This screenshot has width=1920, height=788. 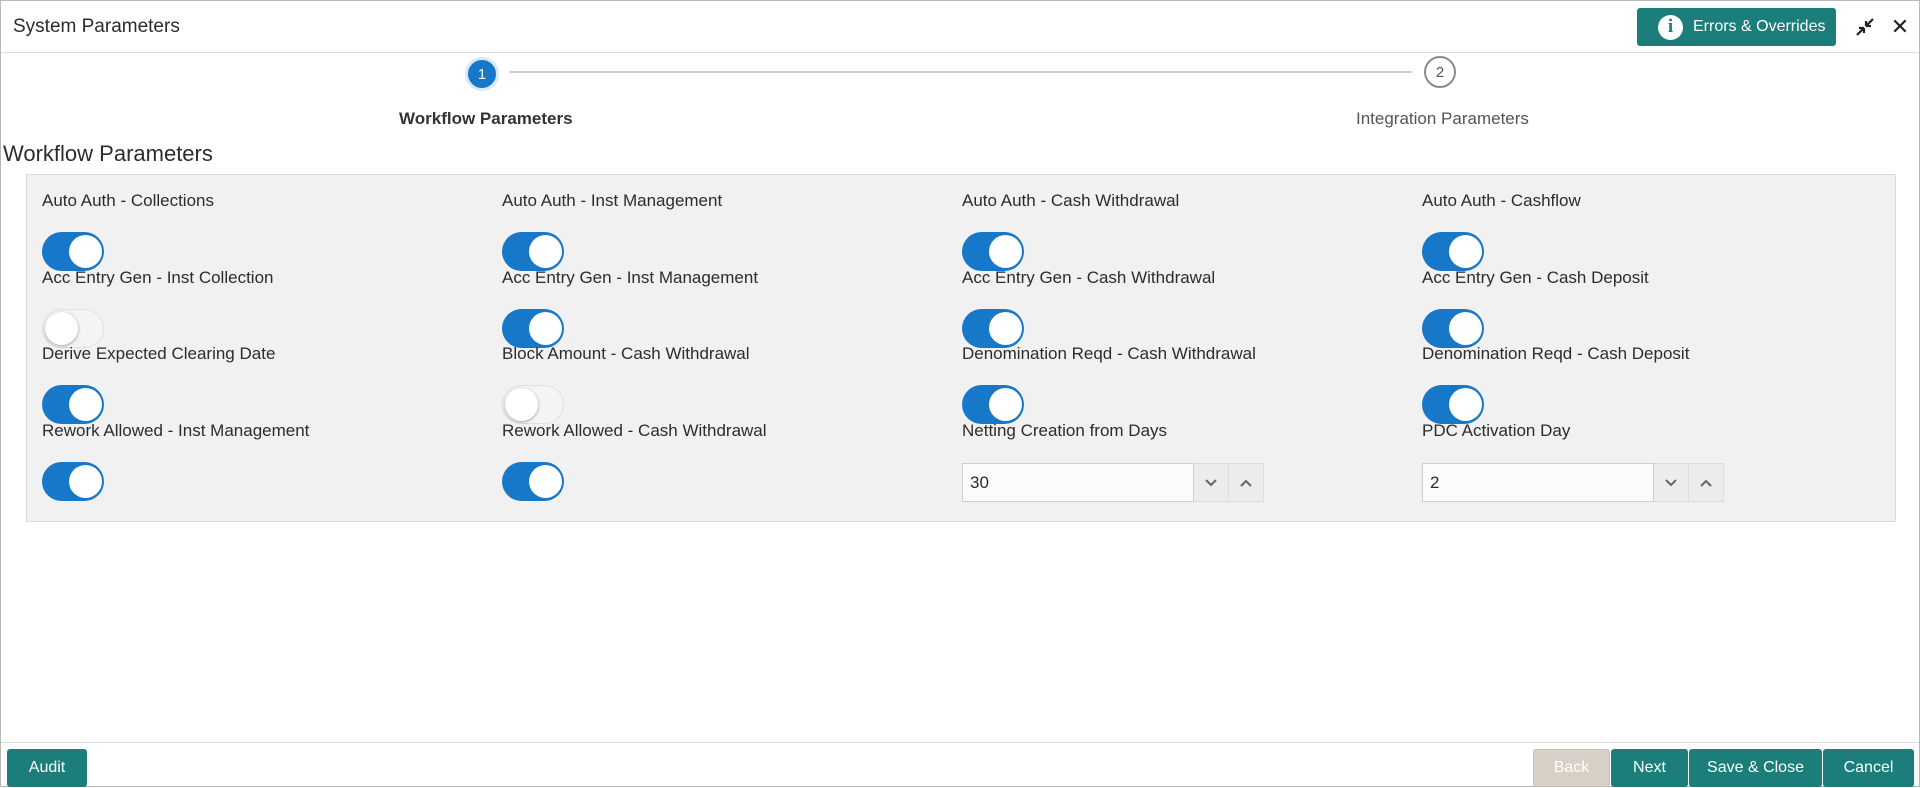 I want to click on audit-button: Audit, so click(x=47, y=768).